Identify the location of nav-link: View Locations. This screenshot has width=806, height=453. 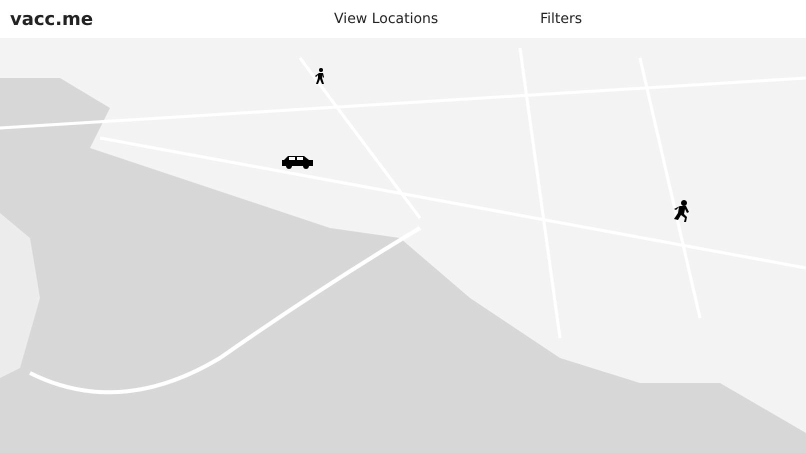
(386, 19).